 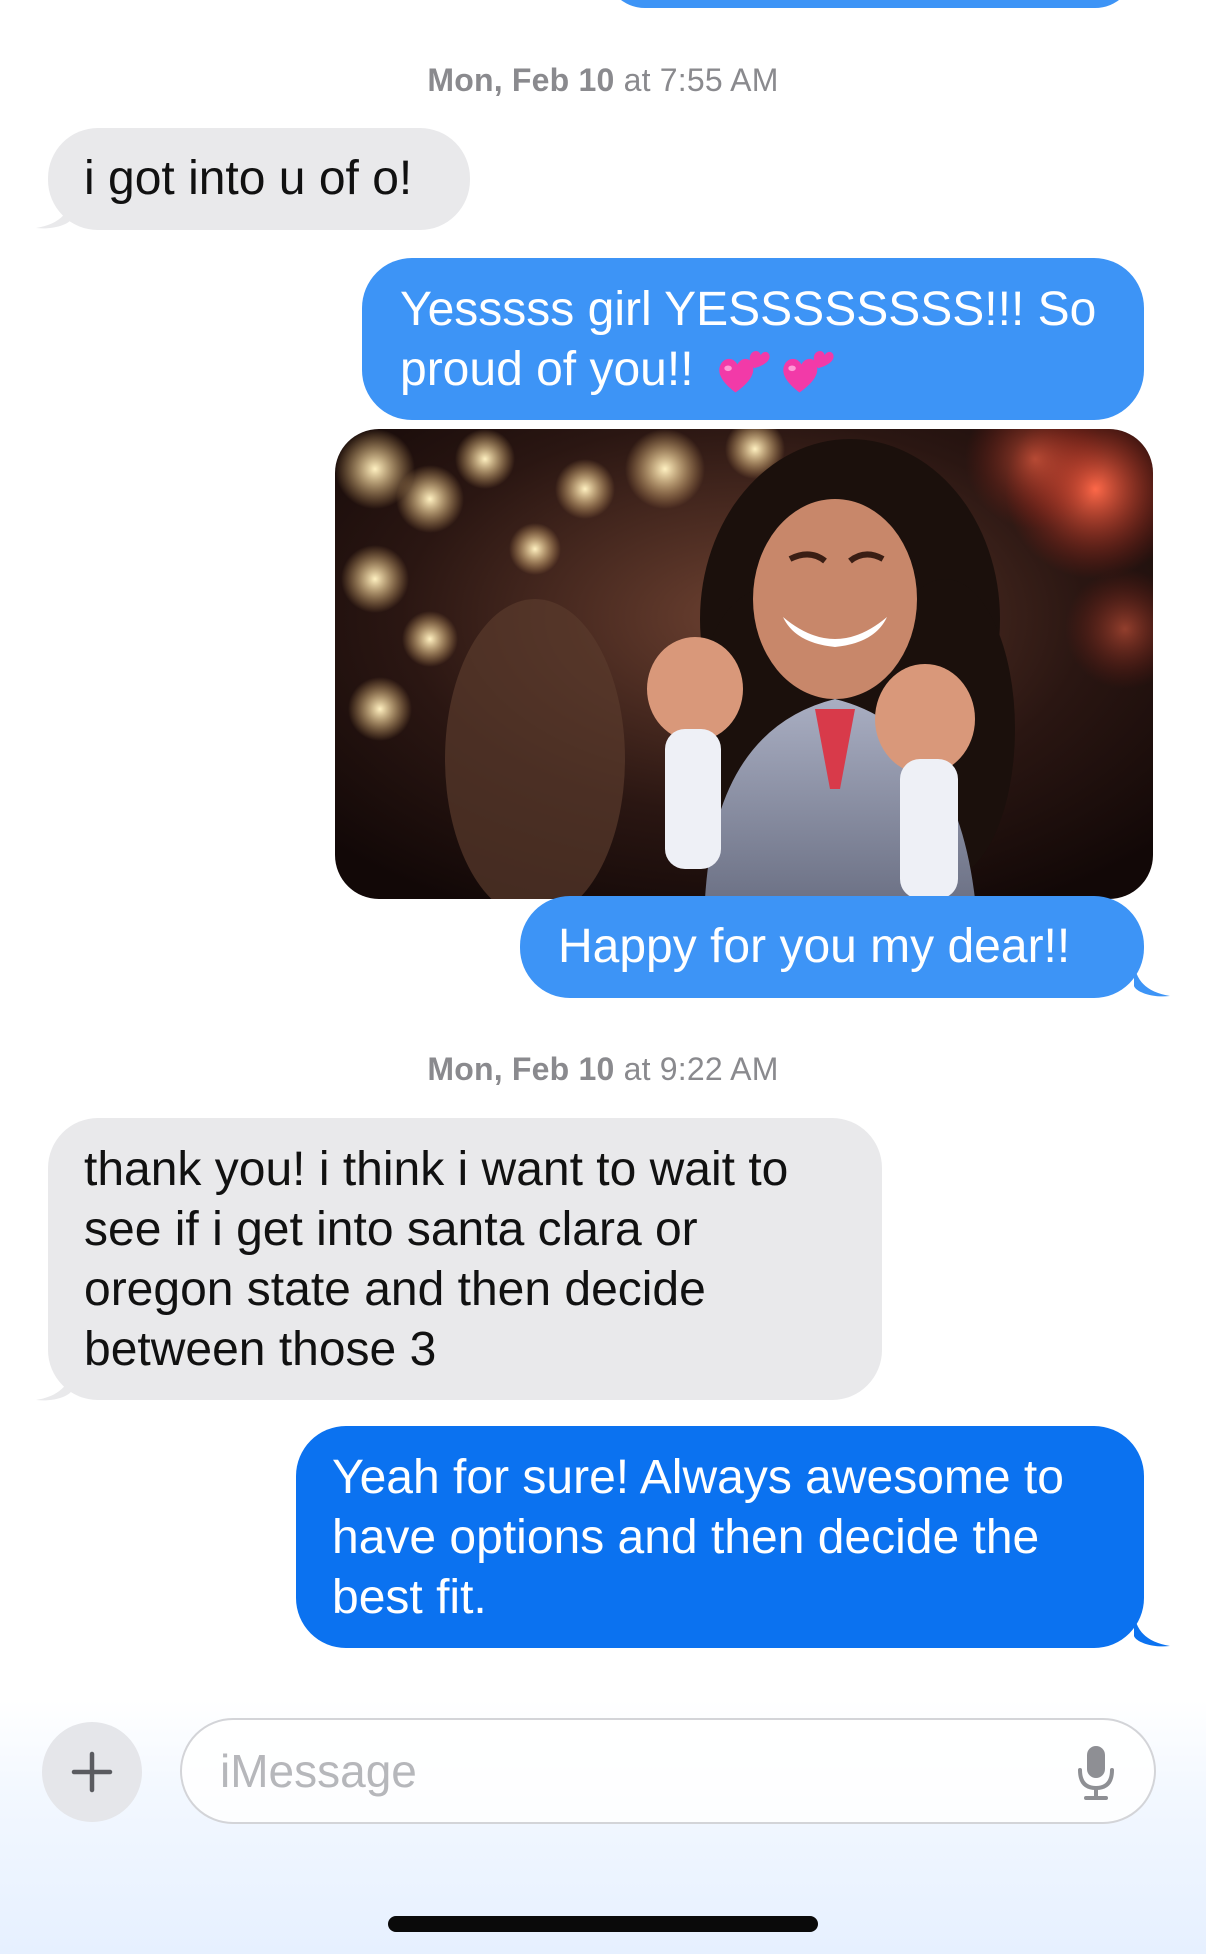 I want to click on message-text: oregon state and then decide, so click(x=395, y=1289).